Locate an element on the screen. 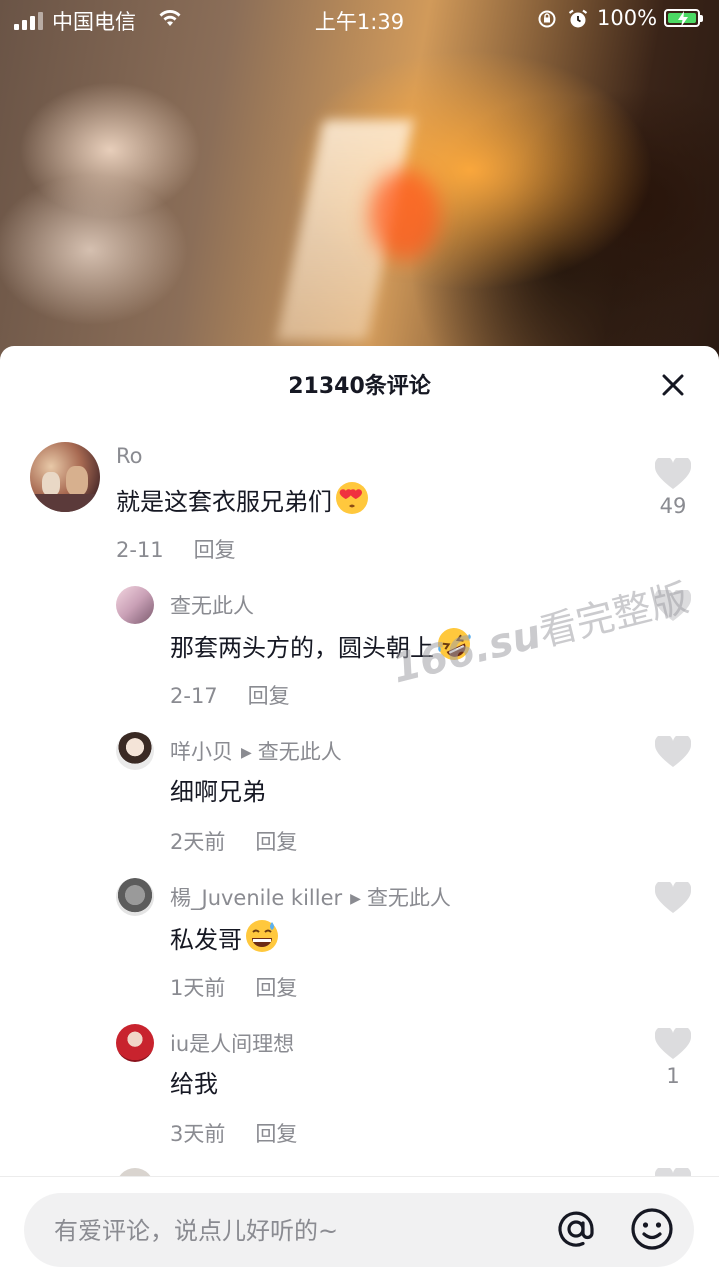  comment-input is located at coordinates (294, 1231).